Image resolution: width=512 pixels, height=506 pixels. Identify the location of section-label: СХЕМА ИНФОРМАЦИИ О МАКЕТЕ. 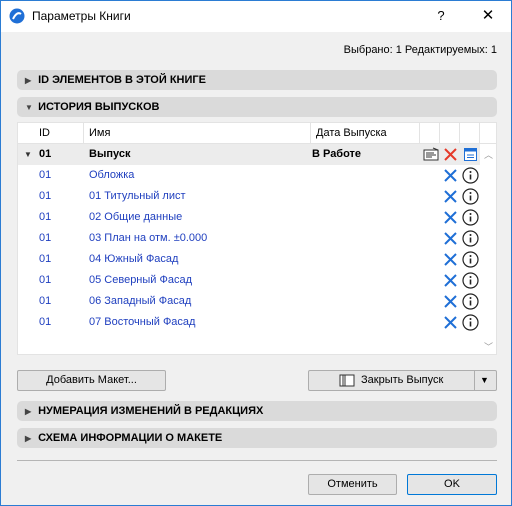
(130, 438).